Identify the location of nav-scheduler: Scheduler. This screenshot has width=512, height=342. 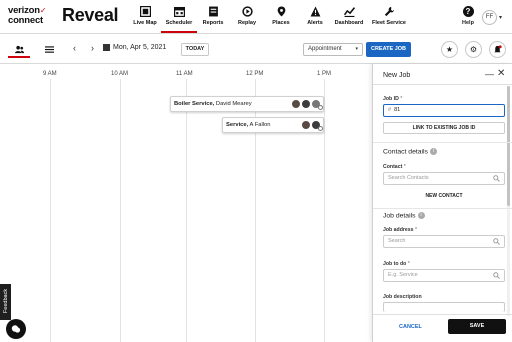
(179, 19).